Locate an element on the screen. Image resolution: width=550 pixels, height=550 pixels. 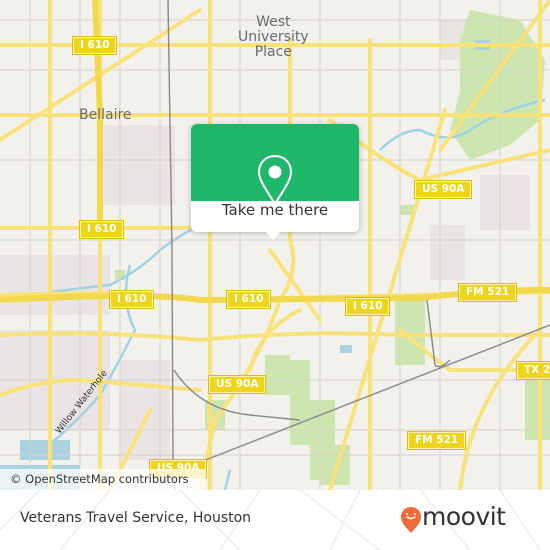
moovit-pin-icon is located at coordinates (411, 520).